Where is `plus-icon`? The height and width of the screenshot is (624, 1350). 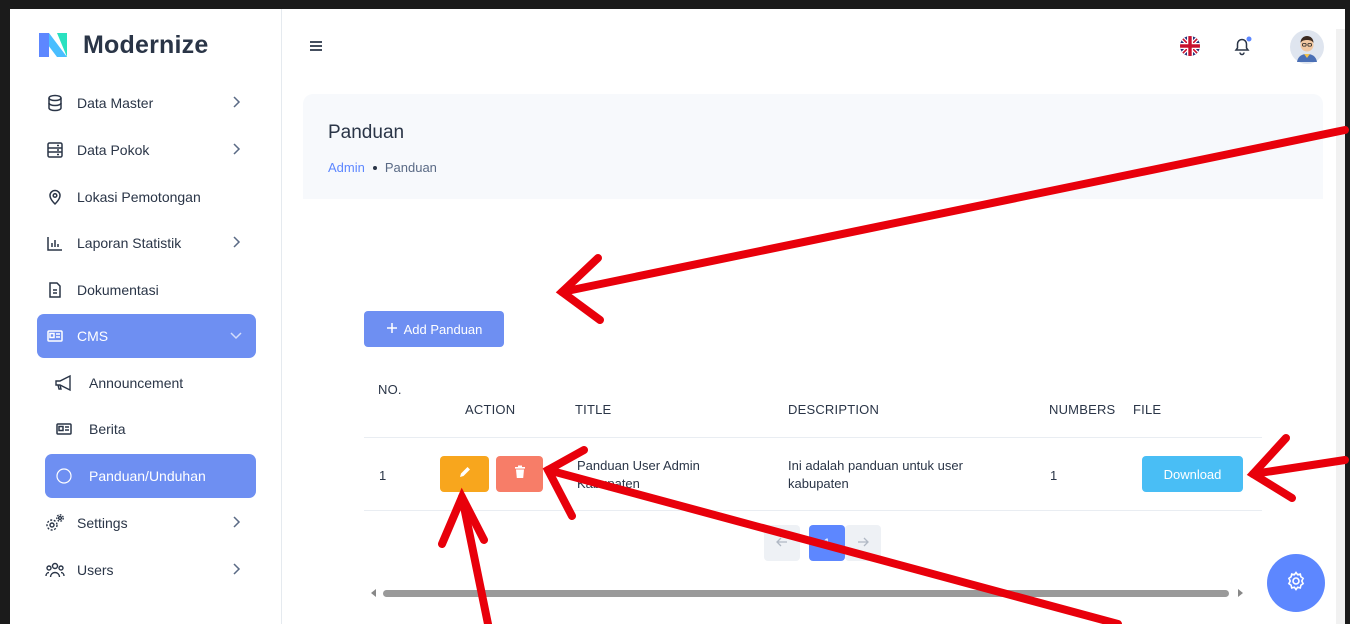
plus-icon is located at coordinates (392, 329).